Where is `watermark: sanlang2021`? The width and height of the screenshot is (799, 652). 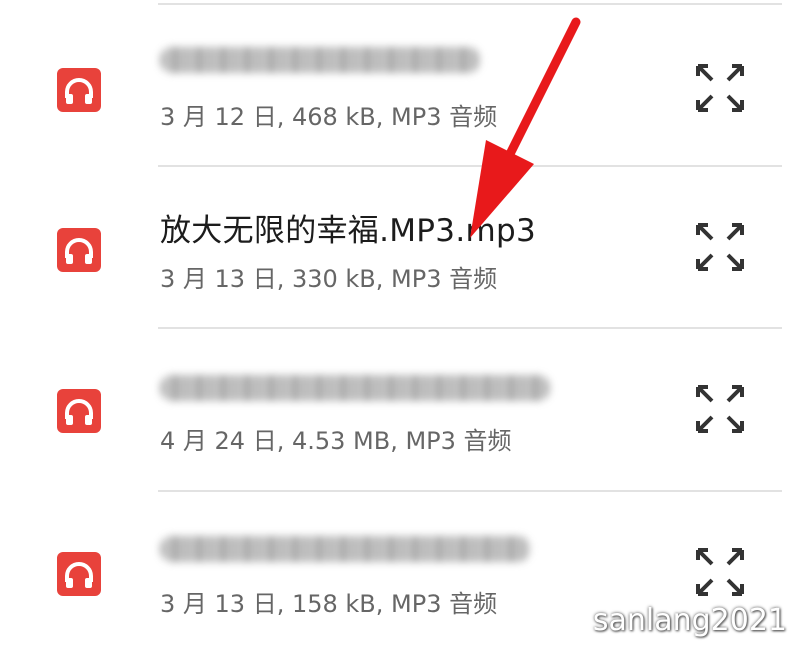
watermark: sanlang2021 is located at coordinates (689, 620).